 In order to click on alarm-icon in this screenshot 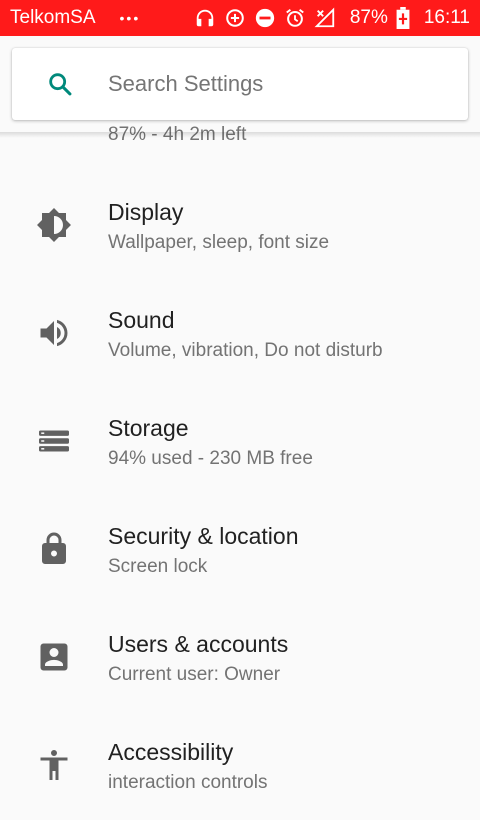, I will do `click(295, 18)`.